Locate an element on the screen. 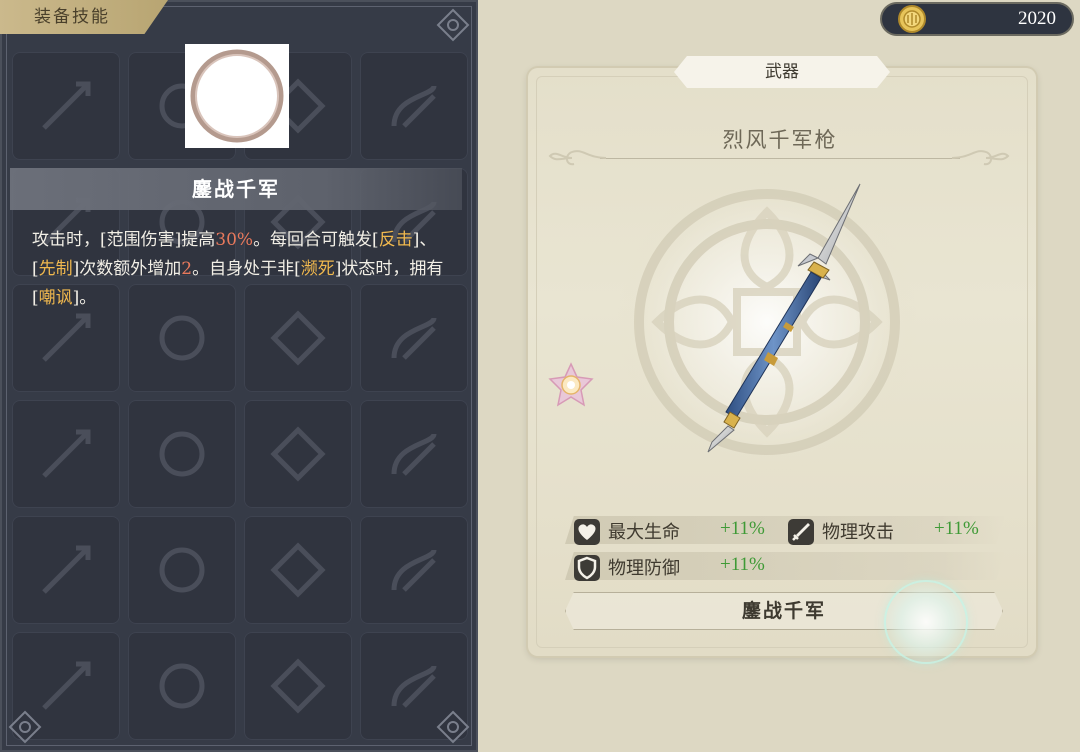 The image size is (1080, 752). skill-name: 鏖战千军 is located at coordinates (236, 189).